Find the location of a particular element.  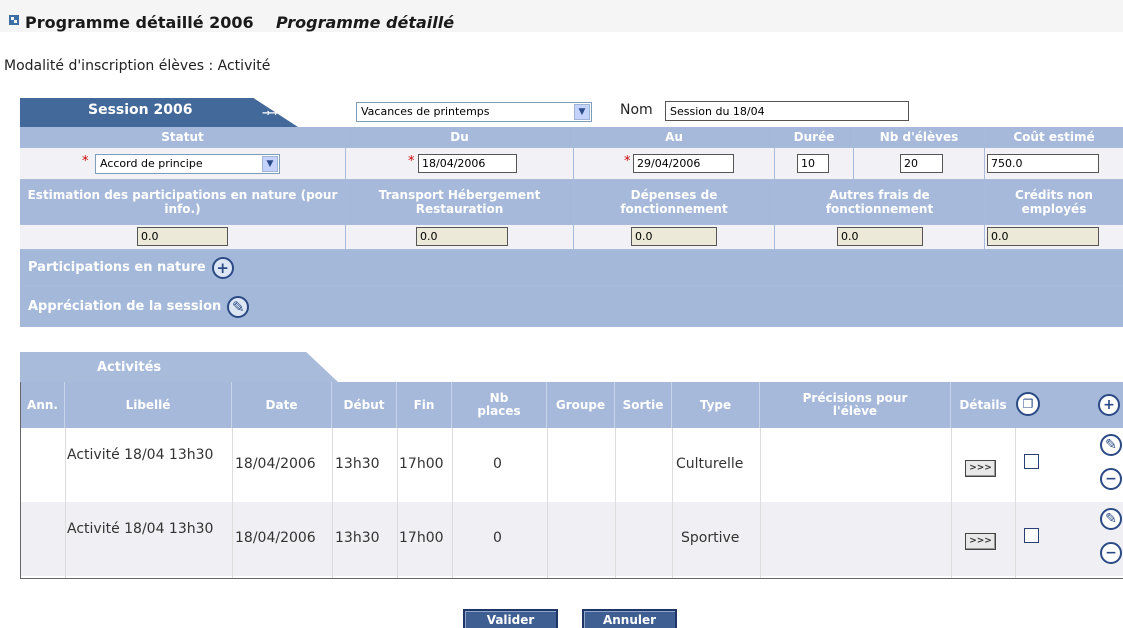

session-tab-label: Session 2006 is located at coordinates (140, 110).